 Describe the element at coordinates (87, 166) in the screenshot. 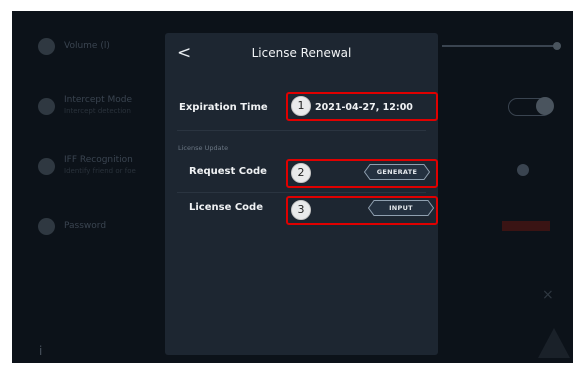

I see `bg-row-iff: IFF Recognition Identify friend or foe` at that location.